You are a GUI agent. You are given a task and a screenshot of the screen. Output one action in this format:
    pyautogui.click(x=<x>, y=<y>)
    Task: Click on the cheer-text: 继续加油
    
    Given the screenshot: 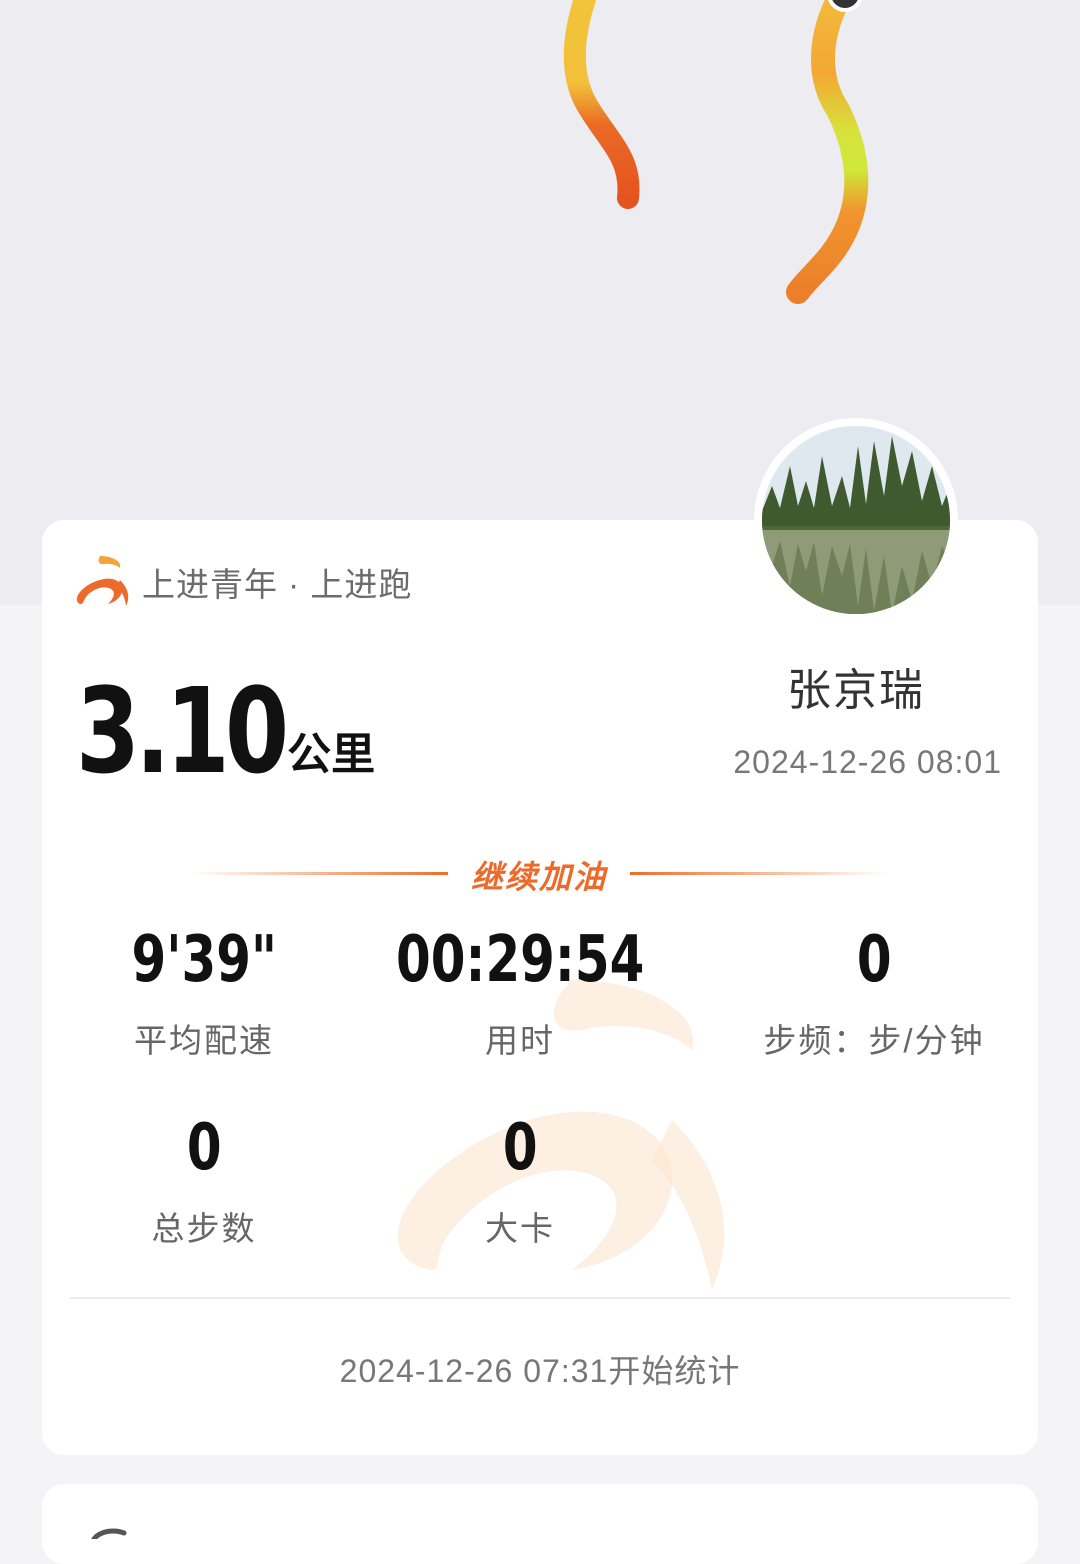 What is the action you would take?
    pyautogui.click(x=538, y=877)
    